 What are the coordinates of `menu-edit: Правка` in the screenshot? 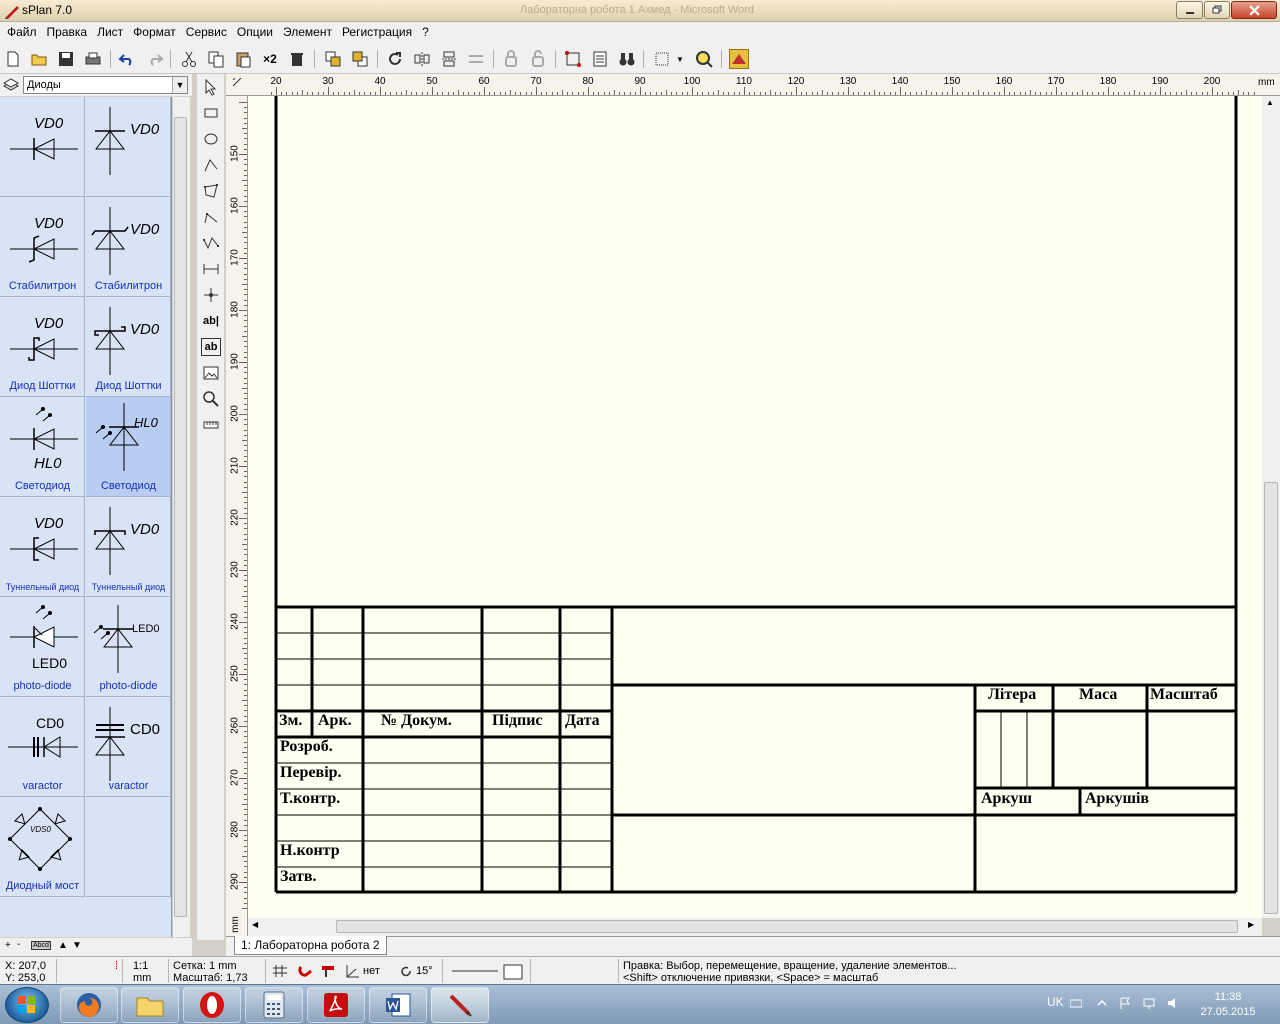 It's located at (67, 32).